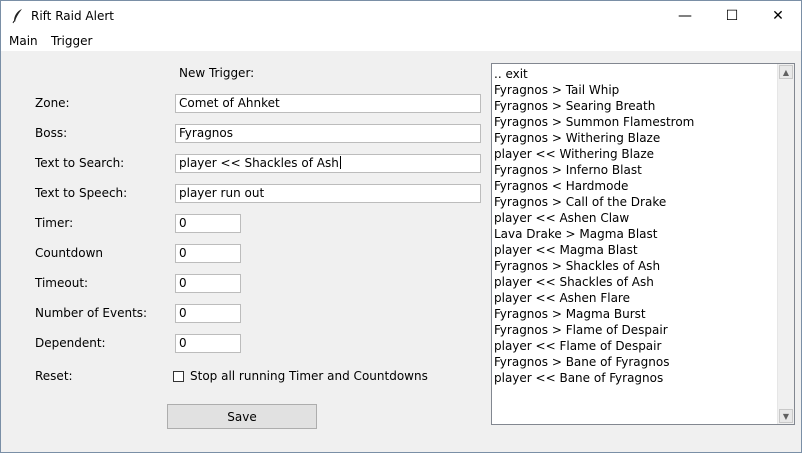 The image size is (802, 453). Describe the element at coordinates (636, 122) in the screenshot. I see `list-item: Fyragnos > Summon Flamestrom` at that location.